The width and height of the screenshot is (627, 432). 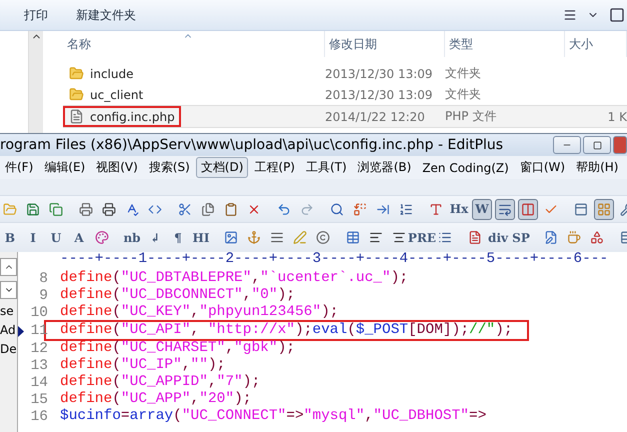 I want to click on sidebar-item: se, so click(x=8, y=311).